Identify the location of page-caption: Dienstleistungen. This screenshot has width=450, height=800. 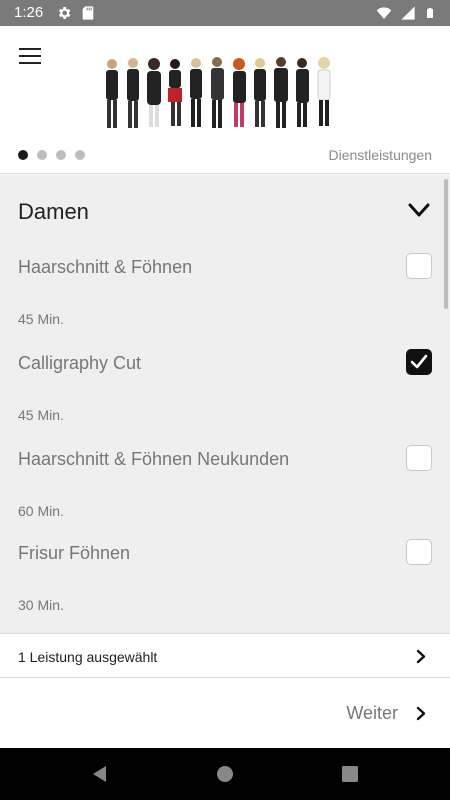
(380, 155).